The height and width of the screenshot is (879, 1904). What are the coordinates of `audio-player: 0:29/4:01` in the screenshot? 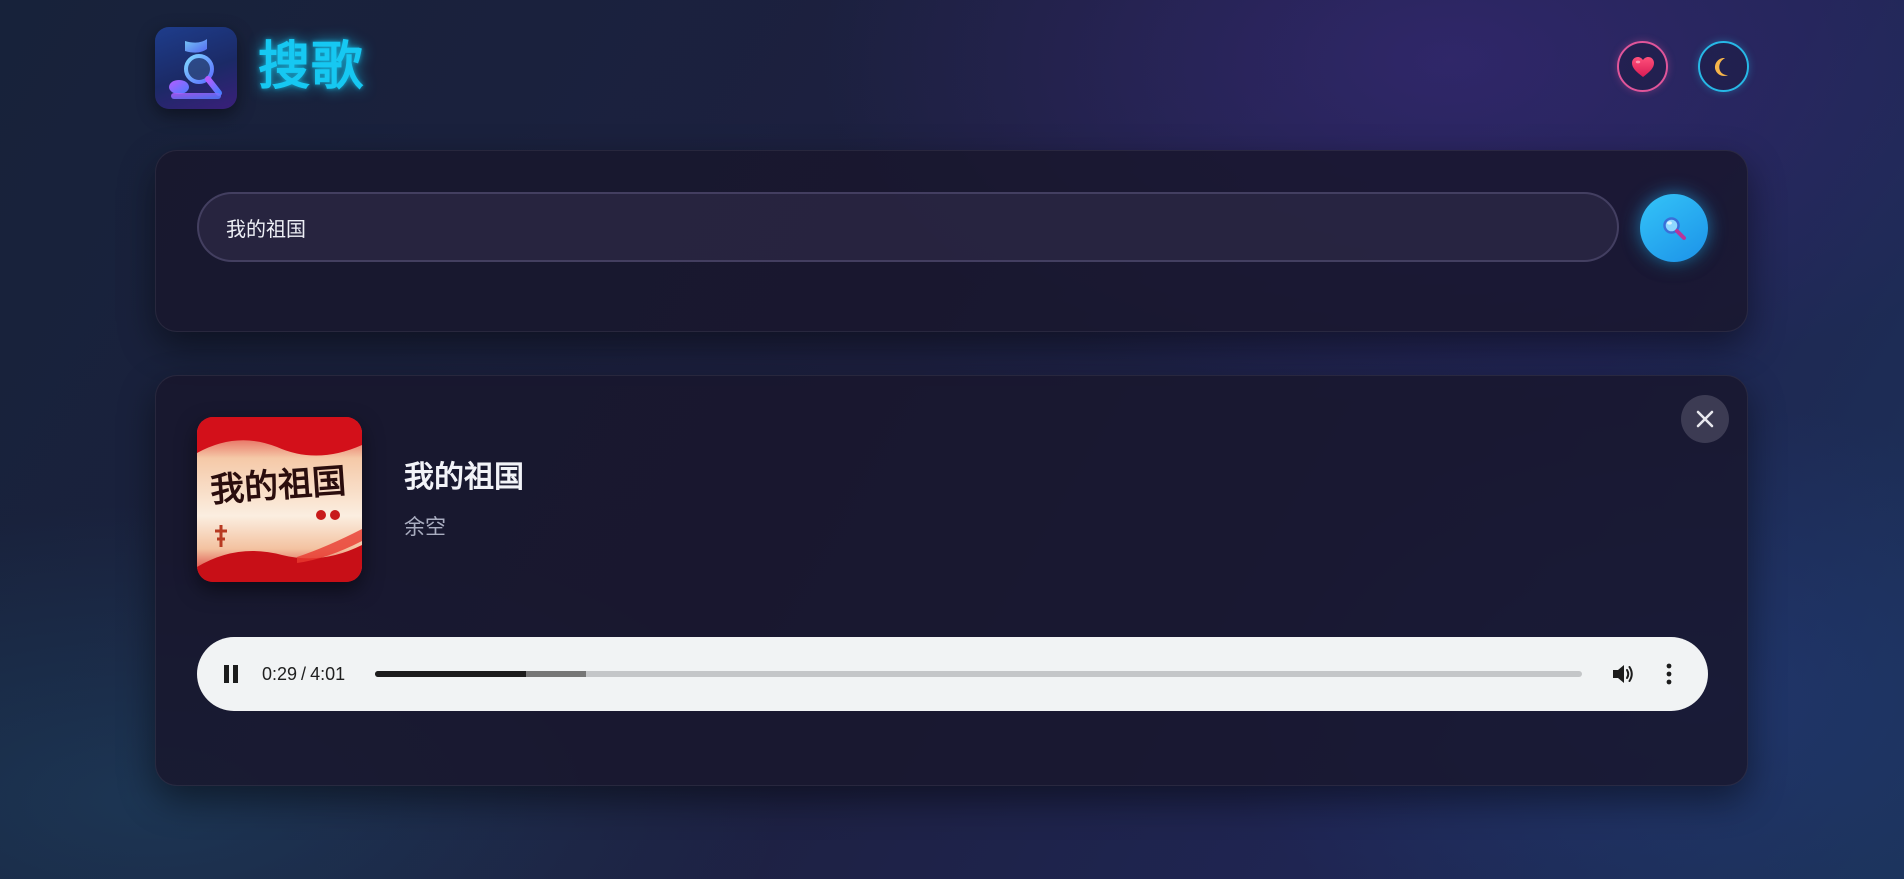 It's located at (952, 674).